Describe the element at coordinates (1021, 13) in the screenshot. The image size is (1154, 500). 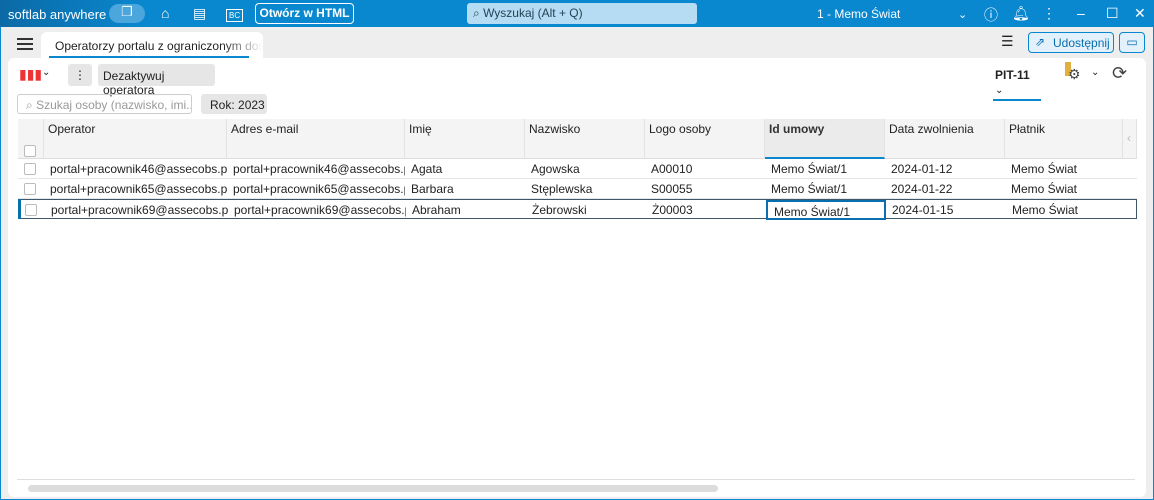
I see `bell-icon: 🔔︎` at that location.